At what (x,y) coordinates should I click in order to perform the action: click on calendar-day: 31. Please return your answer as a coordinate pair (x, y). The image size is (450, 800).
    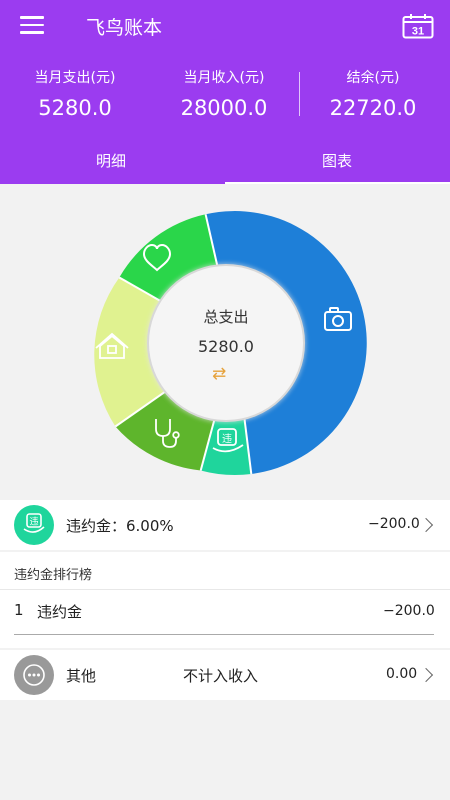
    Looking at the image, I should click on (418, 32).